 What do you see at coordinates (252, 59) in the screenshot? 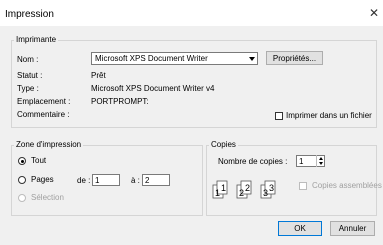
I see `chevron-down-icon` at bounding box center [252, 59].